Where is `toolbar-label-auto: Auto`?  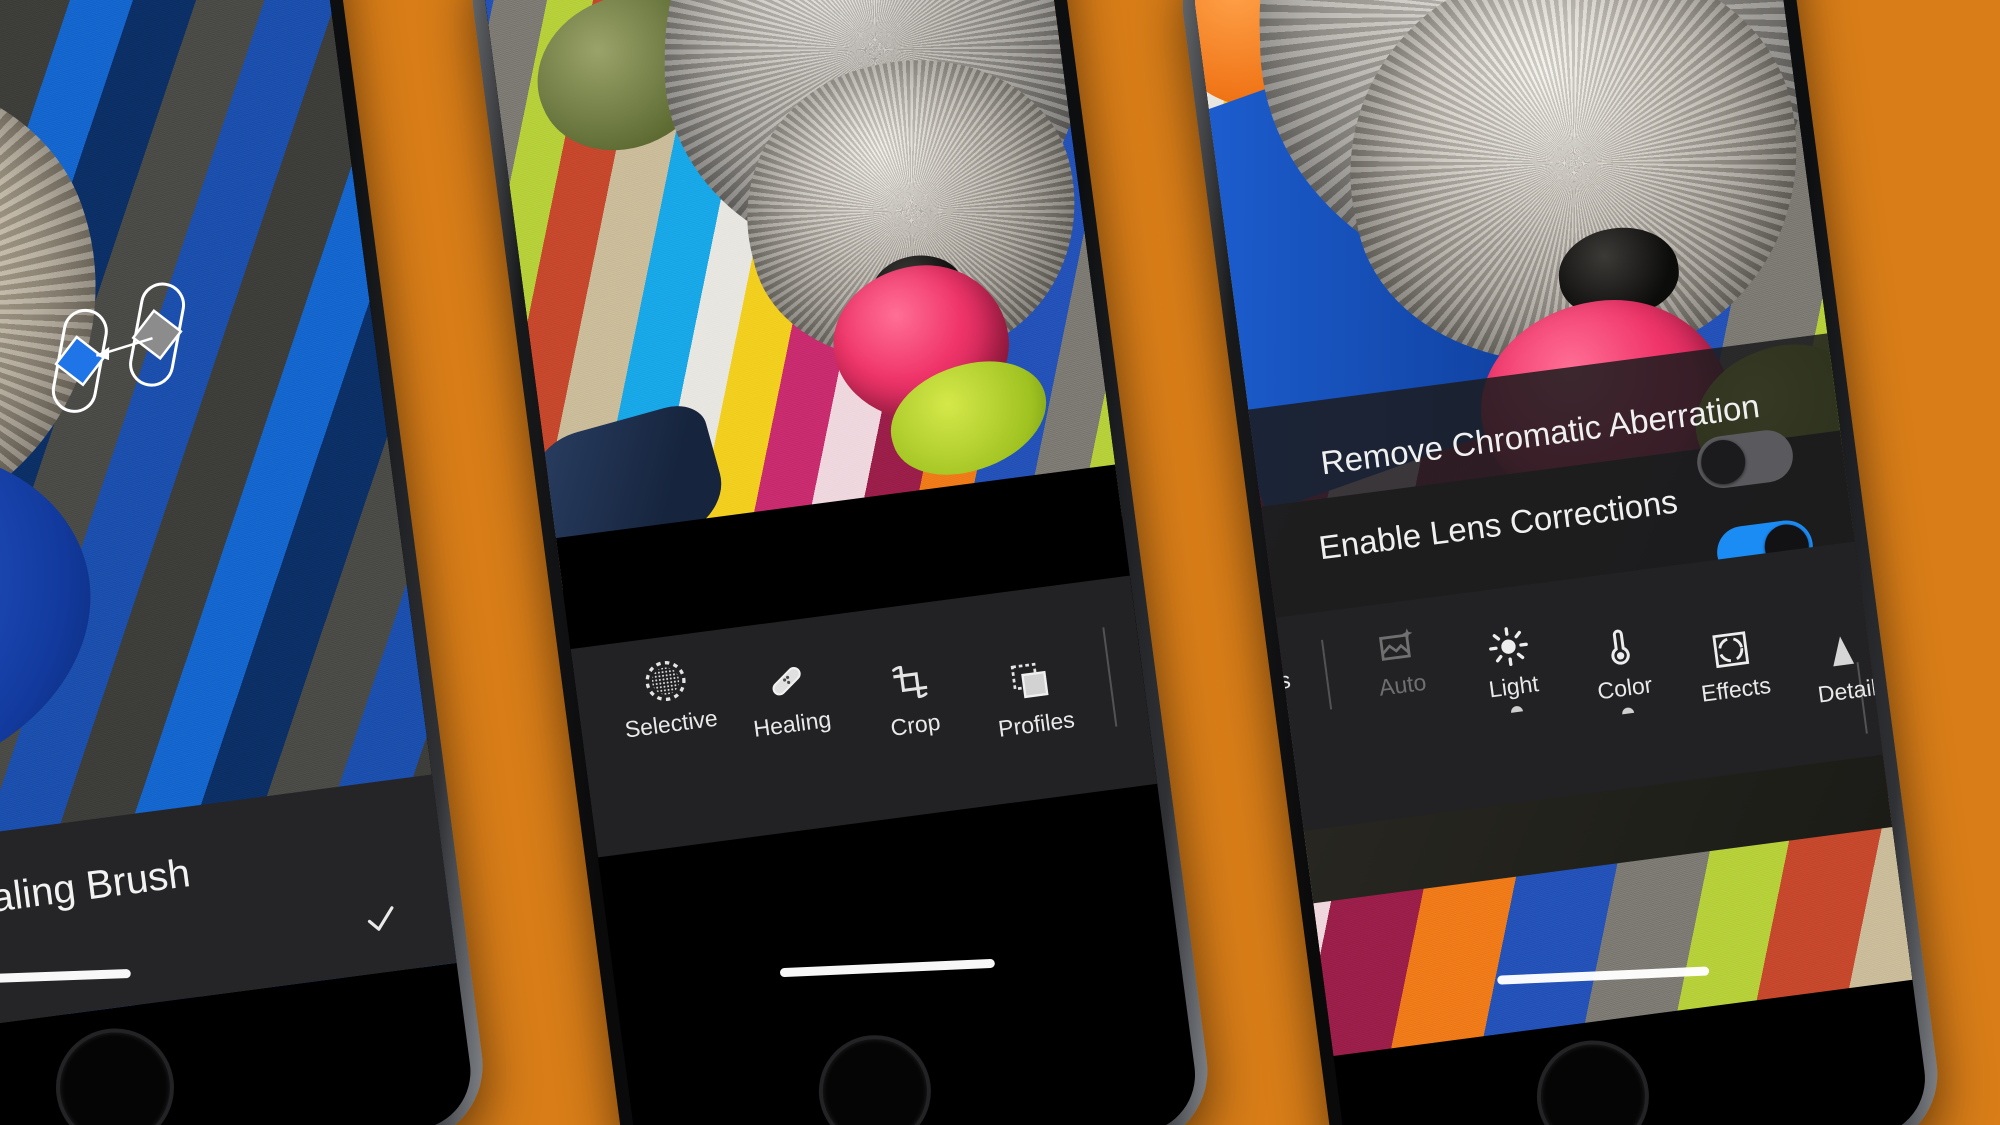
toolbar-label-auto: Auto is located at coordinates (1176, 725).